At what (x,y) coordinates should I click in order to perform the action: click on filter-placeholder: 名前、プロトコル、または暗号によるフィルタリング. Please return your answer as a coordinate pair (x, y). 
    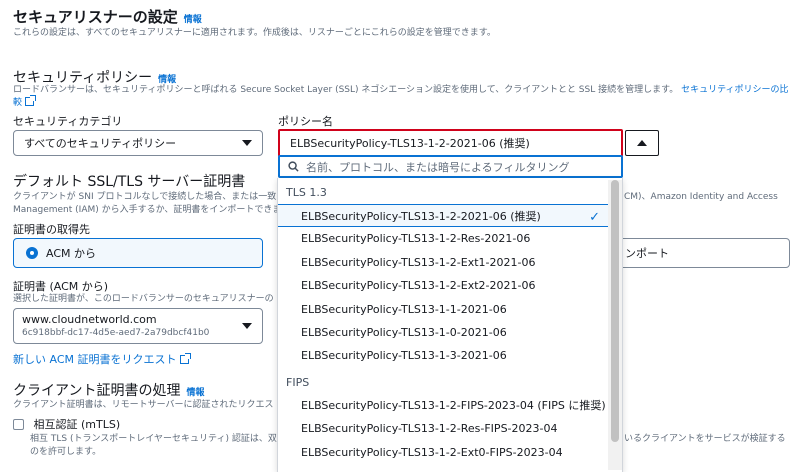
    Looking at the image, I should click on (438, 167).